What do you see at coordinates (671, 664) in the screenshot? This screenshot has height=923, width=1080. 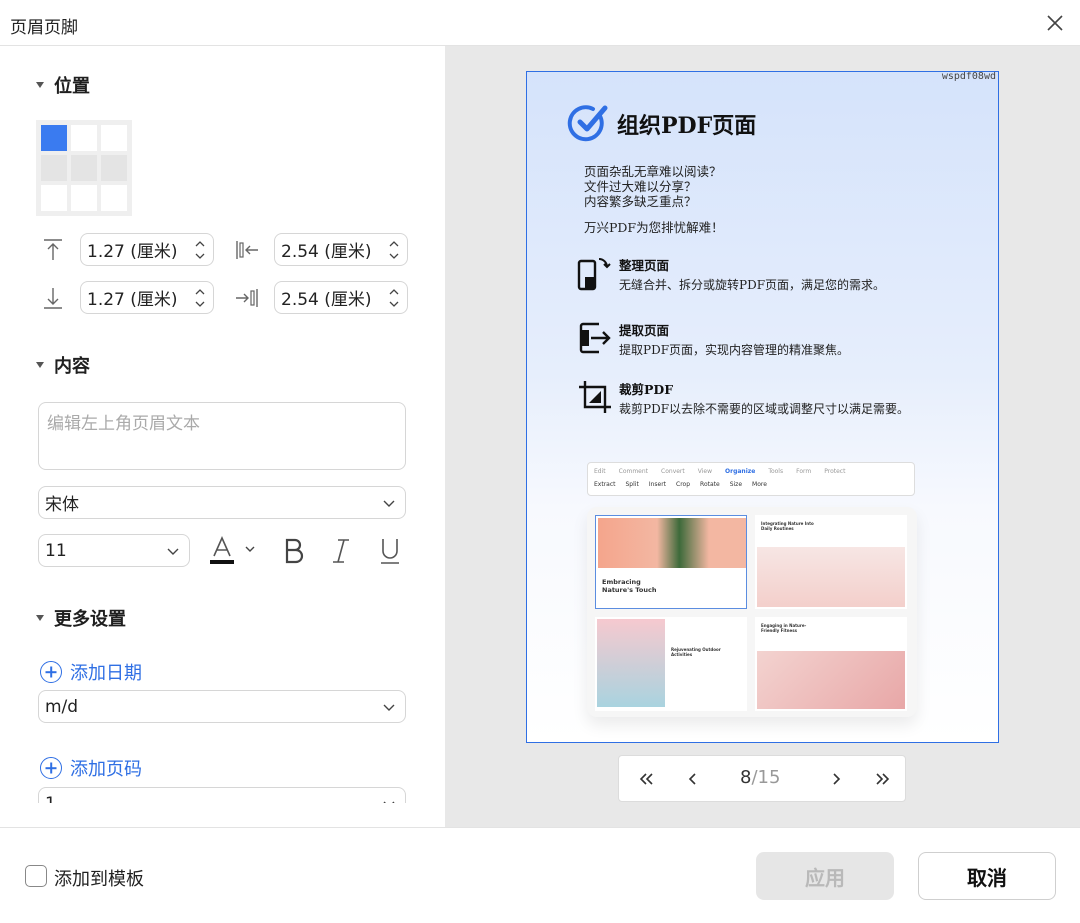 I see `mock-page-thumb: Rejuvenating Outdoor Activities` at bounding box center [671, 664].